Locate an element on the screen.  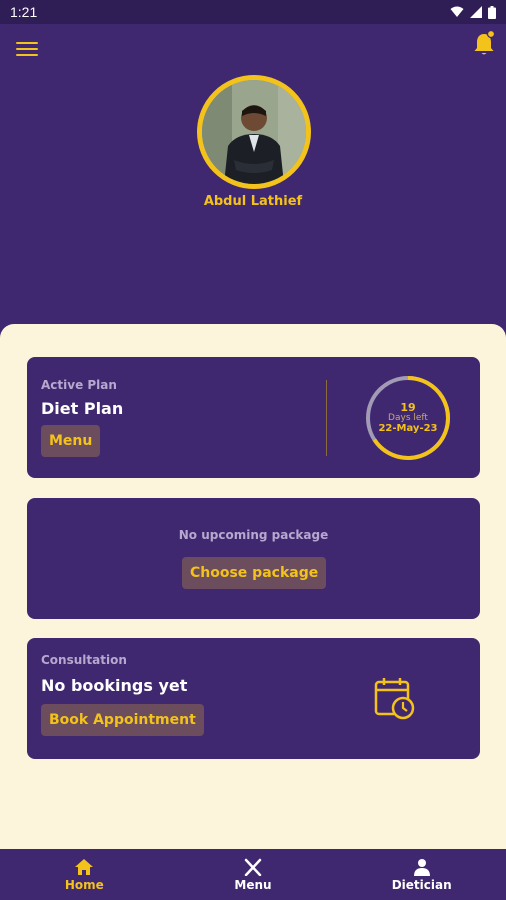
days-left-info: 19 Days left 22-May-23 is located at coordinates (408, 418).